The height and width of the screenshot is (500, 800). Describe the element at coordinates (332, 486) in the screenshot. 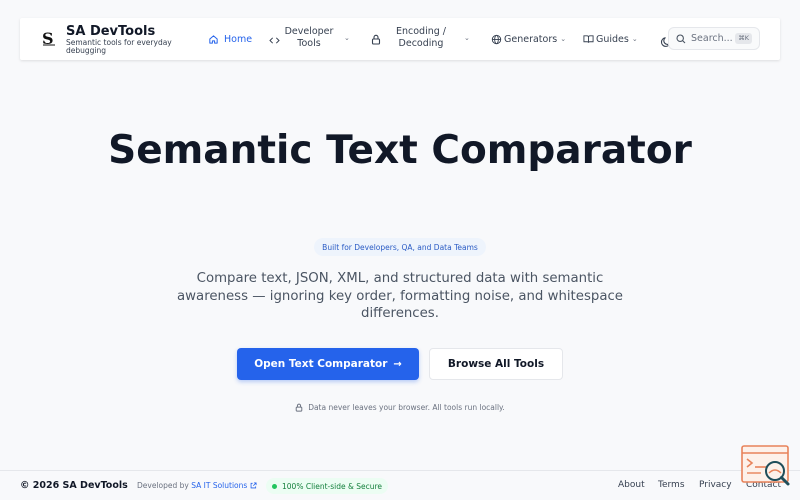

I see `secure-badge-label: 100% Client-side & Secure` at that location.